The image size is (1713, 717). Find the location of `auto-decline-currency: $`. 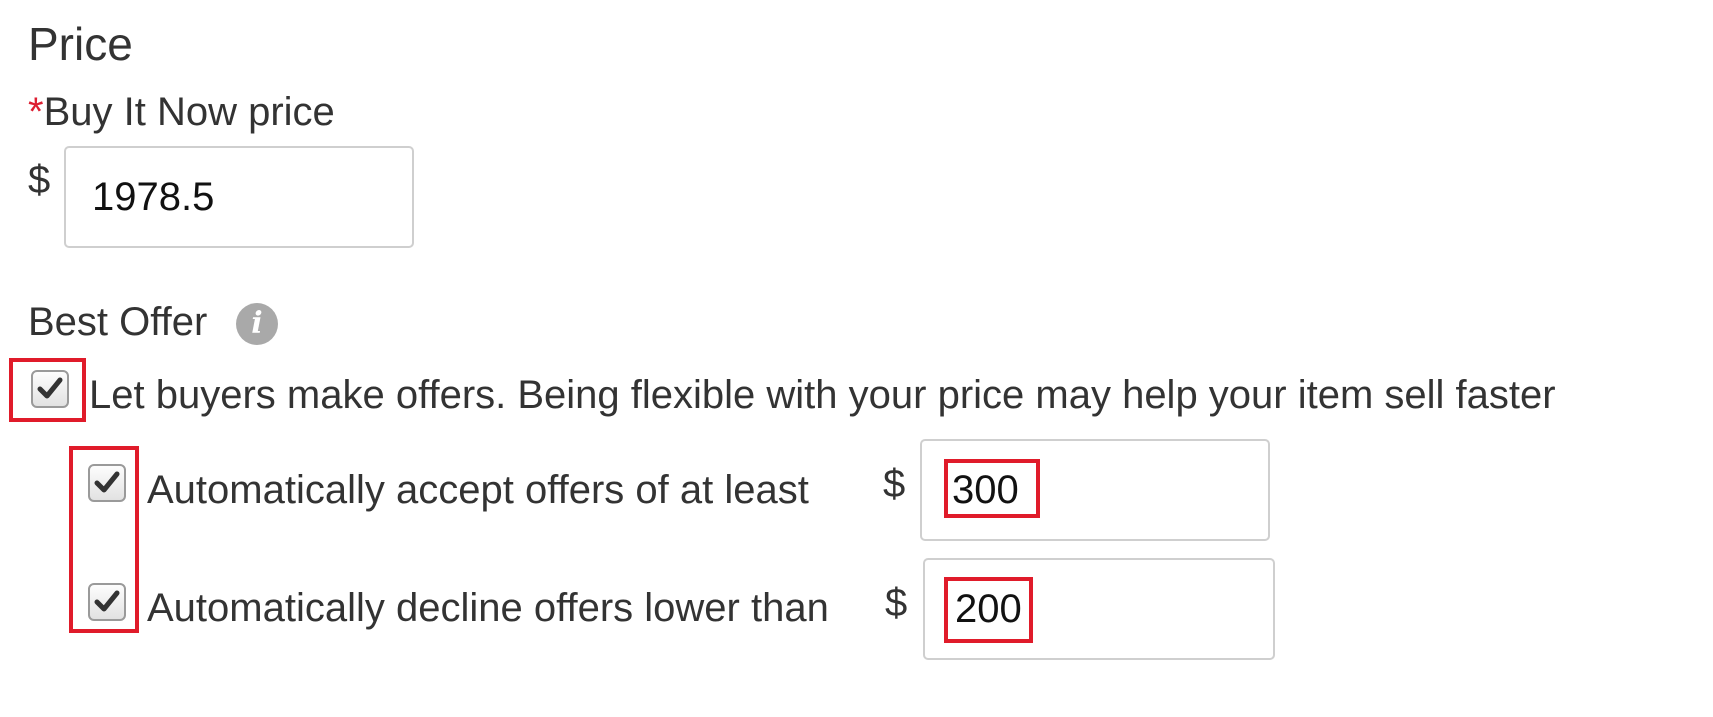

auto-decline-currency: $ is located at coordinates (896, 603).